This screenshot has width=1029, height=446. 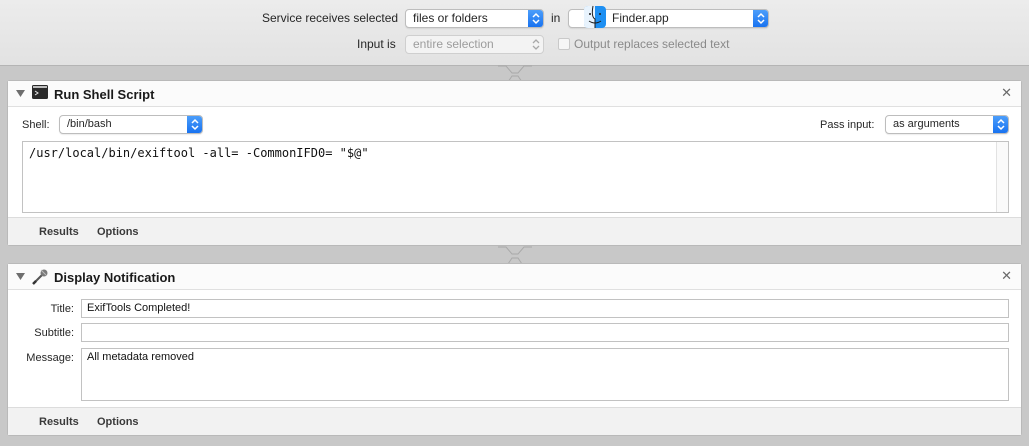 I want to click on input-is-popup: entire selection, so click(x=474, y=44).